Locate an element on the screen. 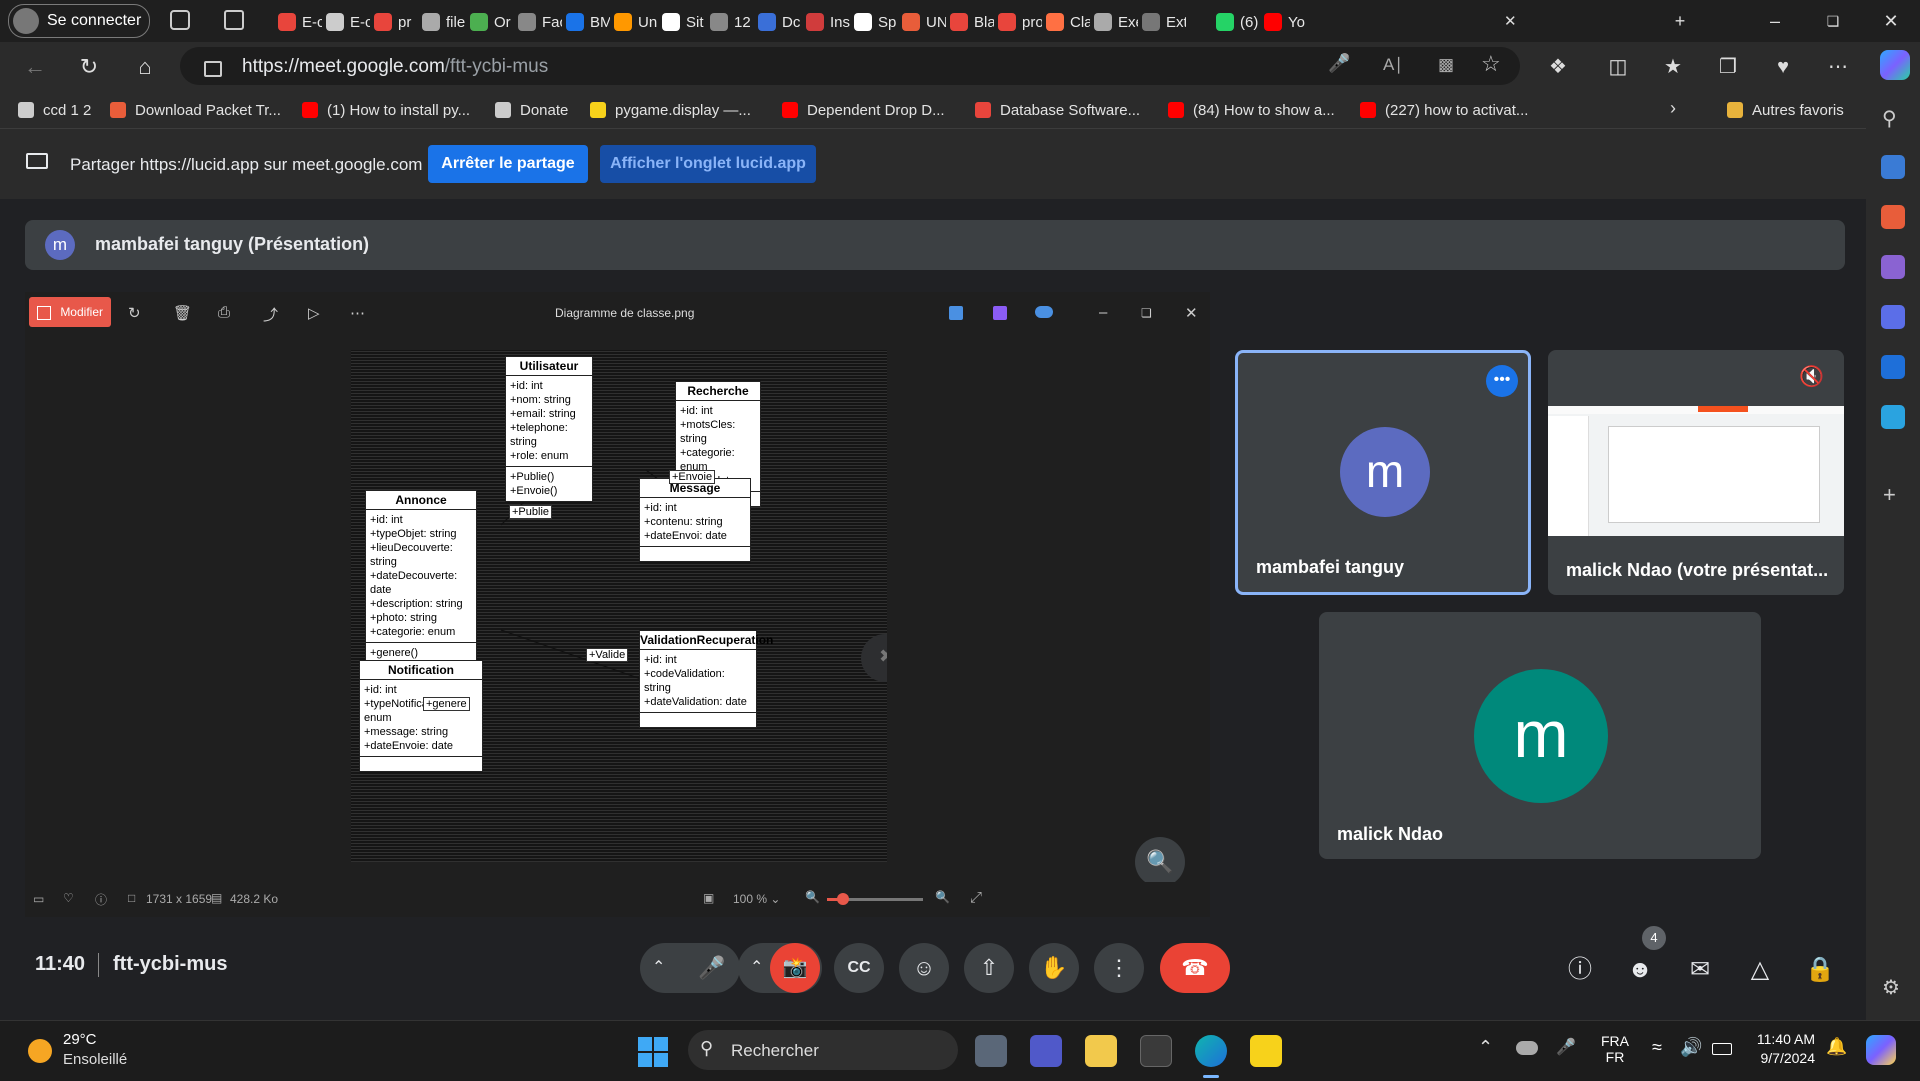 The width and height of the screenshot is (1920, 1081). wifi-icon: ≈ is located at coordinates (1657, 1047).